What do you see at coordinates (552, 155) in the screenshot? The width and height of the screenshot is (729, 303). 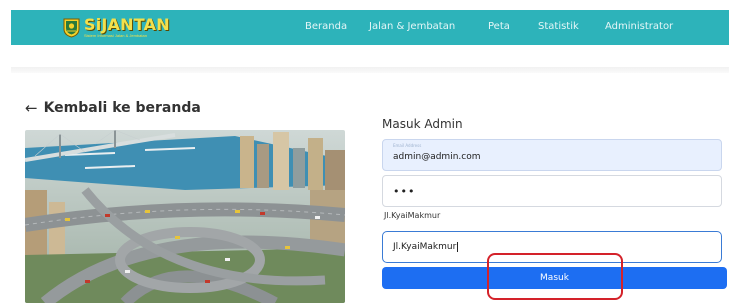 I see `email-field: Email Address admin@admin.com` at bounding box center [552, 155].